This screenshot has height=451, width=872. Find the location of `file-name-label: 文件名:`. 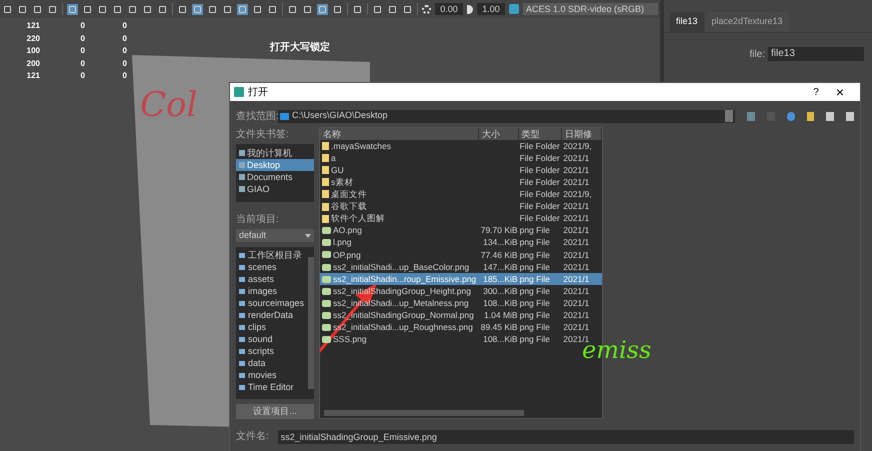

file-name-label: 文件名: is located at coordinates (253, 437).